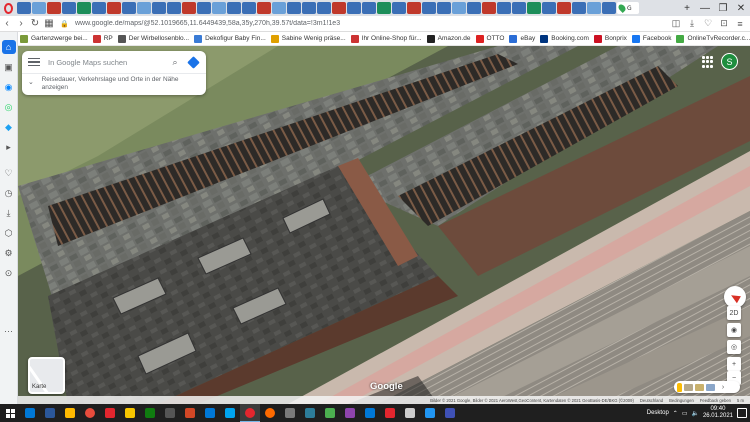 This screenshot has width=750, height=422. What do you see at coordinates (628, 8) in the screenshot?
I see `active-tab-google-maps: G` at bounding box center [628, 8].